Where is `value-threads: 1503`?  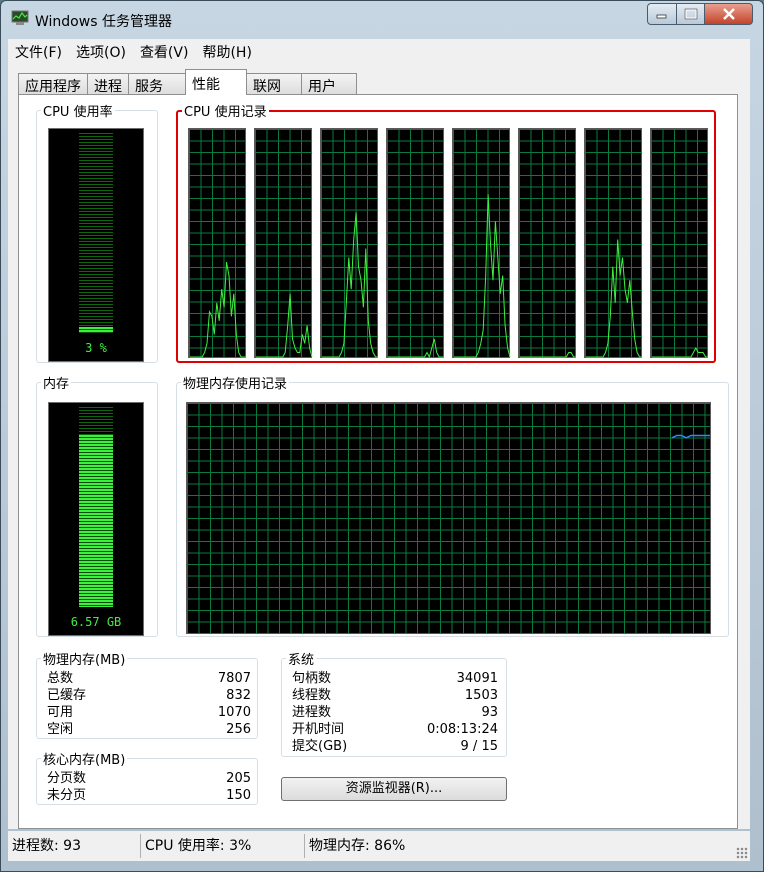 value-threads: 1503 is located at coordinates (481, 695).